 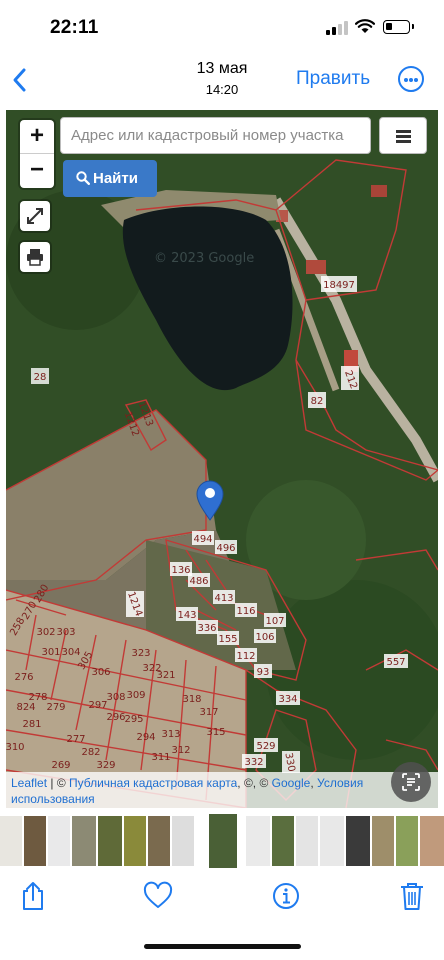 I want to click on expand-icon, so click(x=35, y=216).